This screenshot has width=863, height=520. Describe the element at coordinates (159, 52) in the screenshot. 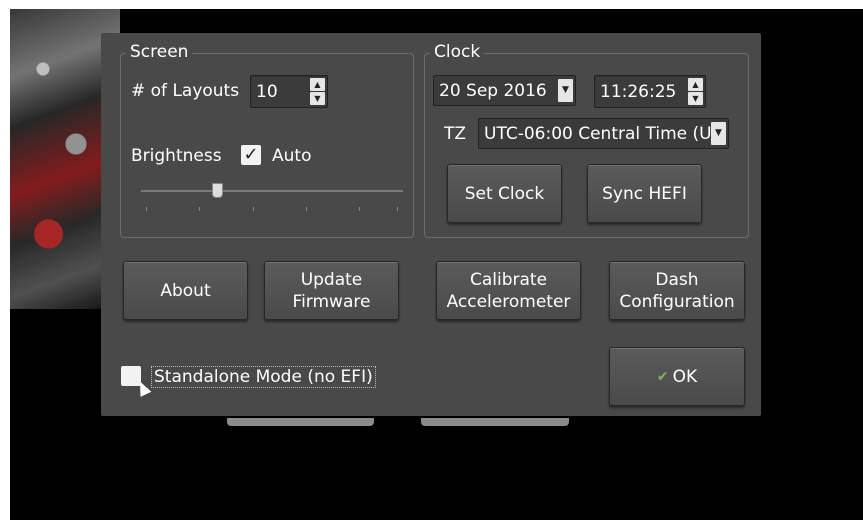

I see `screen-group-title: Screen` at that location.